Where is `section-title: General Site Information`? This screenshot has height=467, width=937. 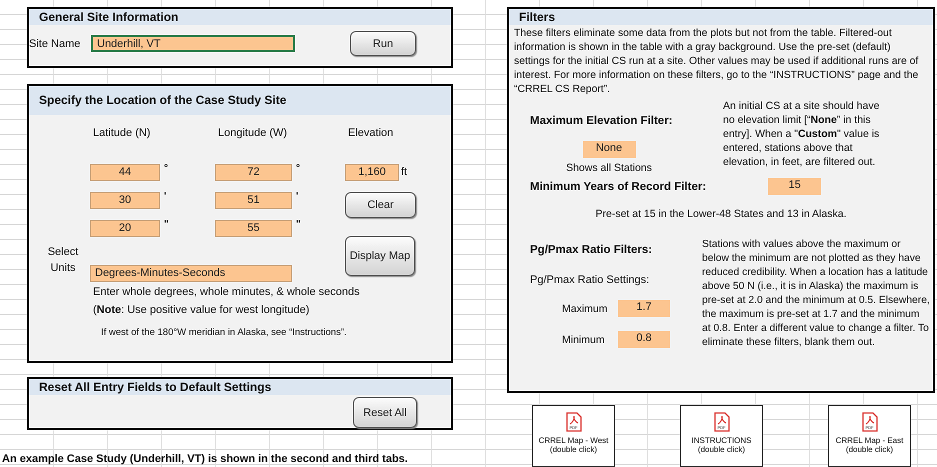
section-title: General Site Information is located at coordinates (240, 17).